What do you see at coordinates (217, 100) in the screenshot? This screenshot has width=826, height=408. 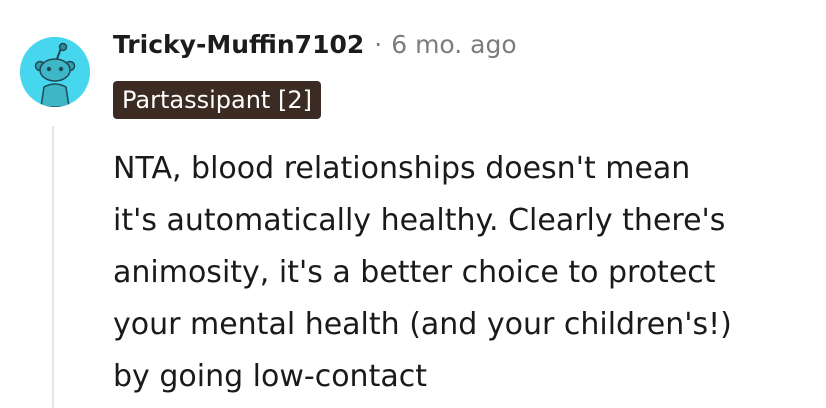 I see `user-flair: Partassipant [2]` at bounding box center [217, 100].